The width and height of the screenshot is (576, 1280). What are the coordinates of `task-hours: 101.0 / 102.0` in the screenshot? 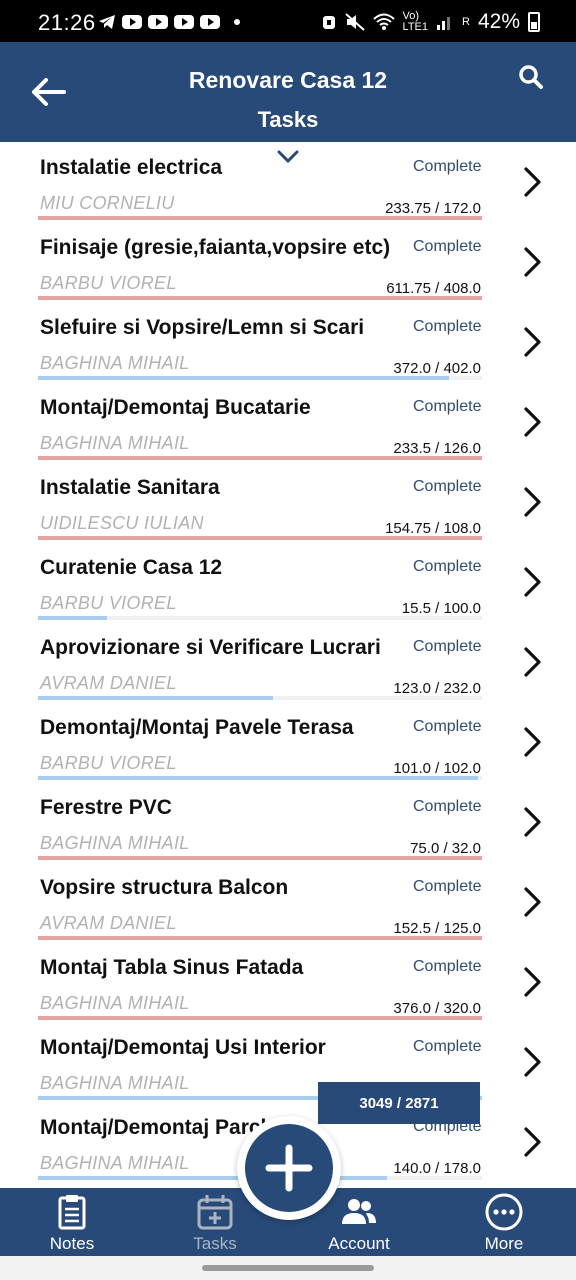 It's located at (437, 768).